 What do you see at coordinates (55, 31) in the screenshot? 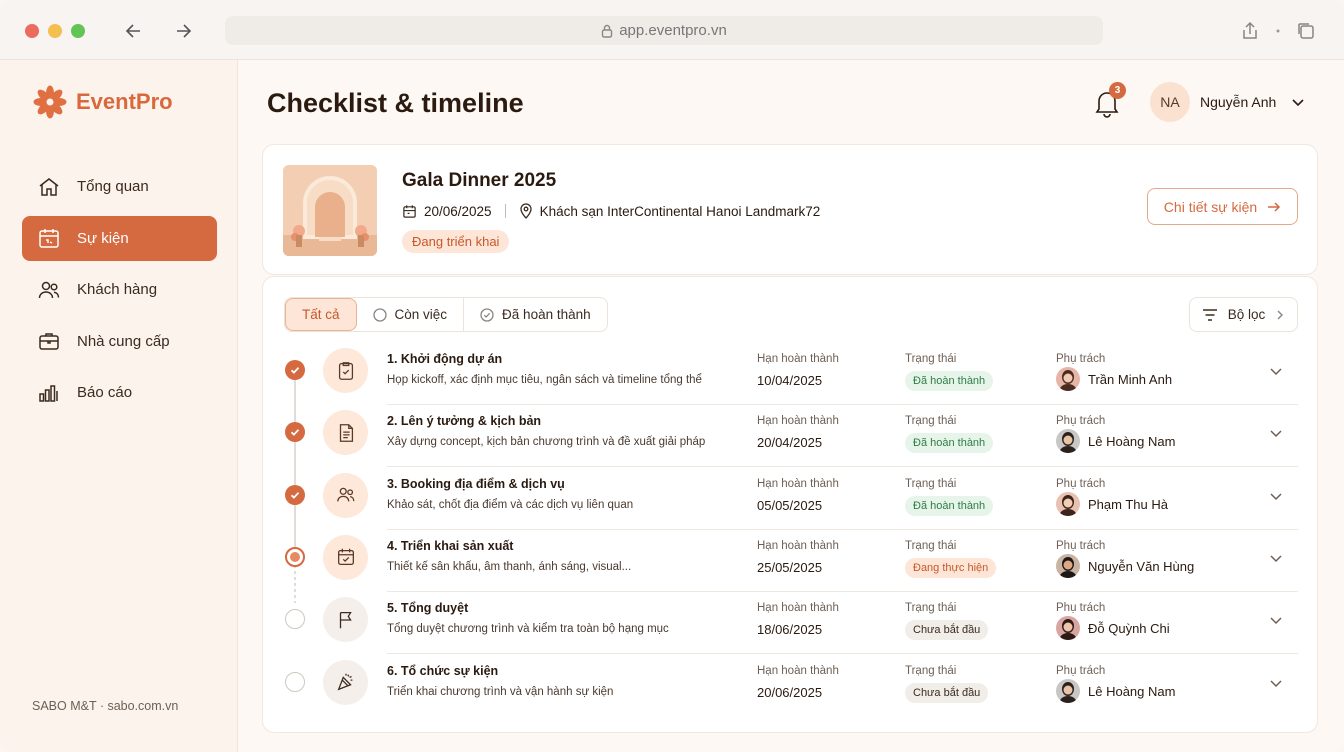
I see `minimize-window-button` at bounding box center [55, 31].